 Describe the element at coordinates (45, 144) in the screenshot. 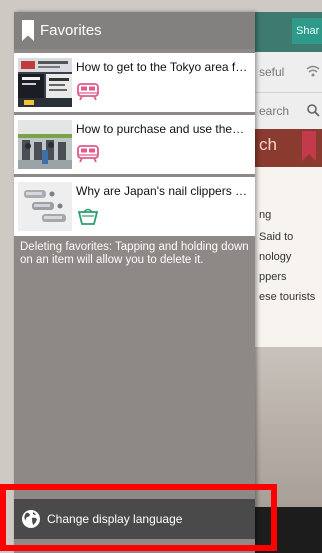

I see `ticket-gate-photo` at that location.